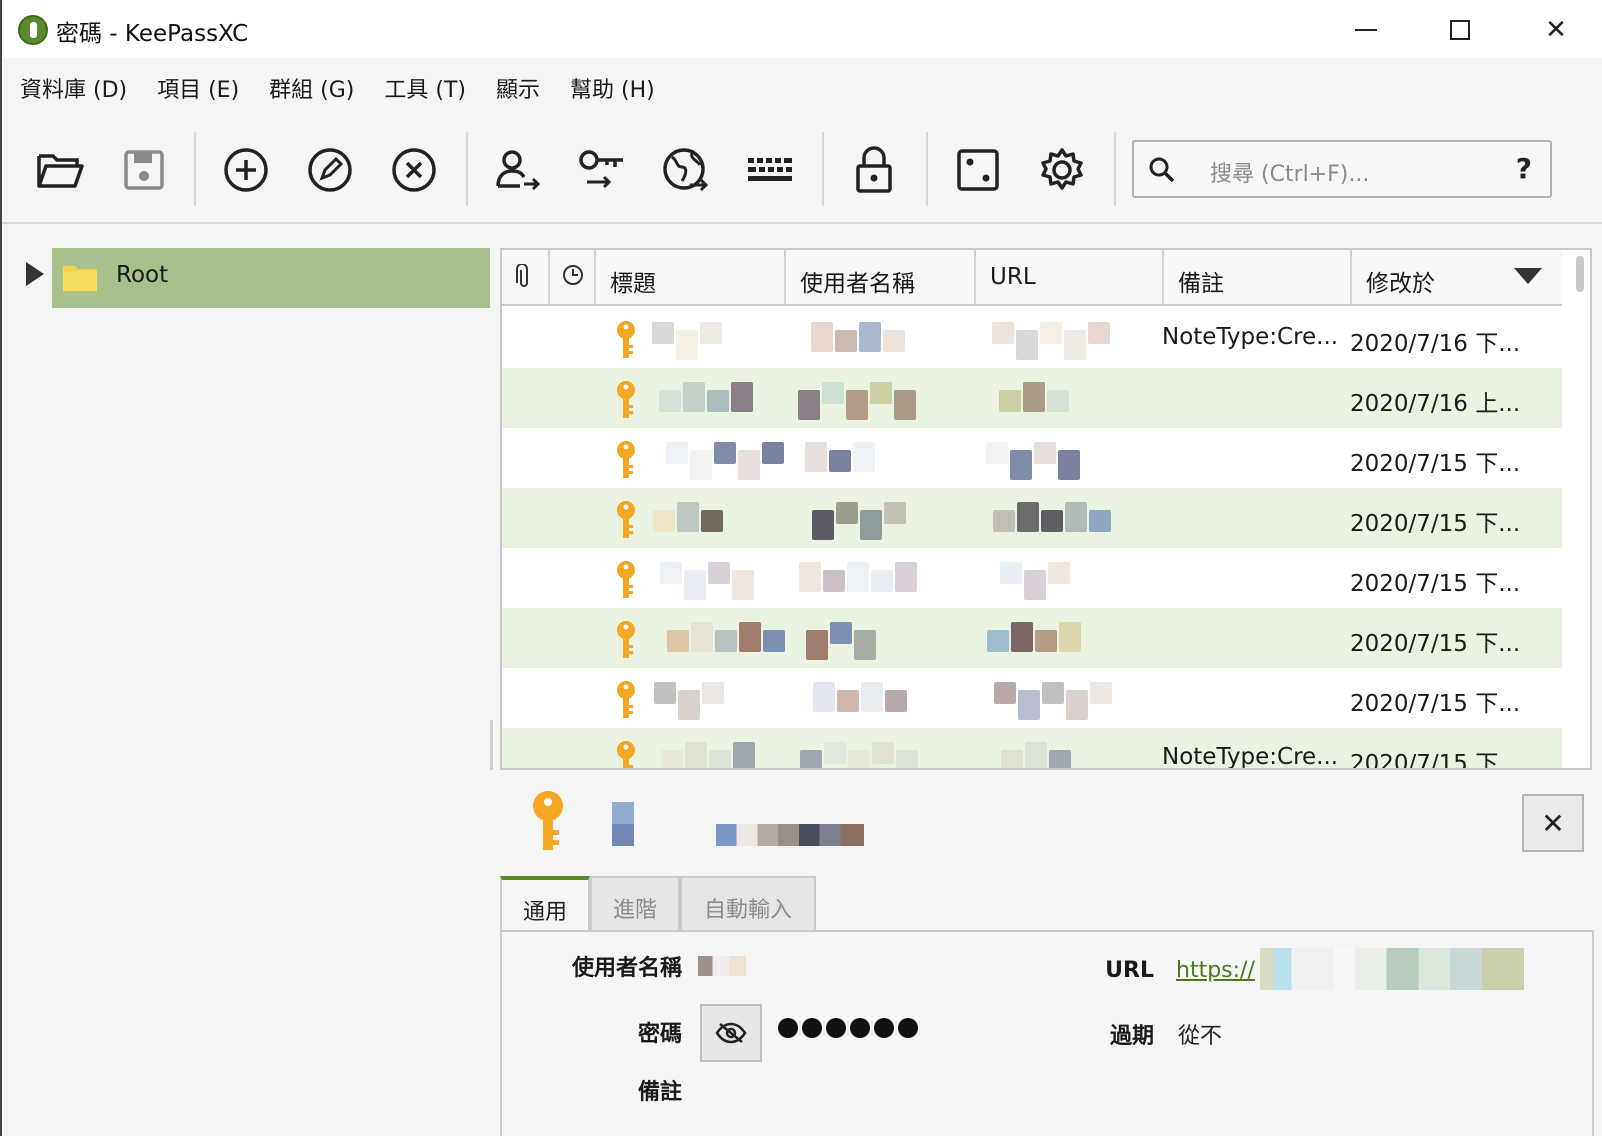  Describe the element at coordinates (548, 820) in the screenshot. I see `entry-key-icon` at that location.